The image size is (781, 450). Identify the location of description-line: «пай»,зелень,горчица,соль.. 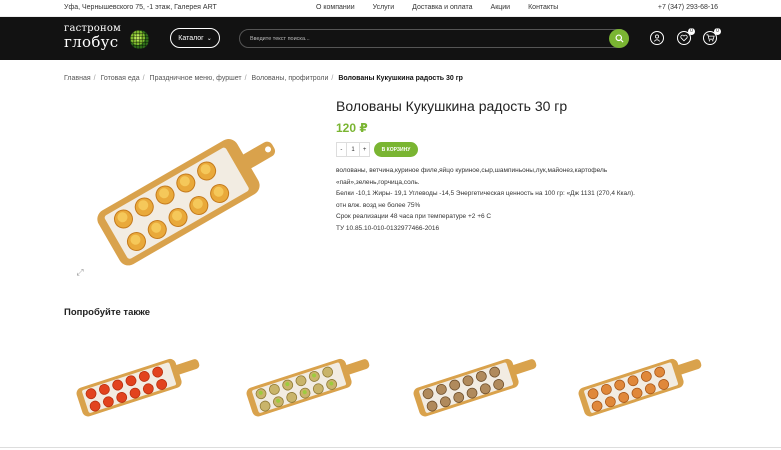
(378, 182).